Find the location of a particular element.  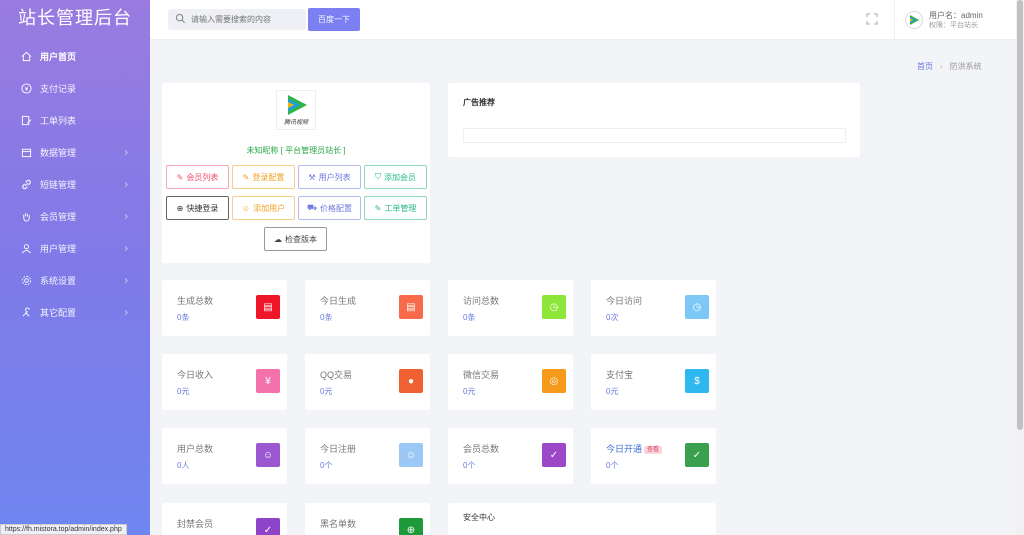

stat-card: 用户总数 0人 ☺ is located at coordinates (224, 456).